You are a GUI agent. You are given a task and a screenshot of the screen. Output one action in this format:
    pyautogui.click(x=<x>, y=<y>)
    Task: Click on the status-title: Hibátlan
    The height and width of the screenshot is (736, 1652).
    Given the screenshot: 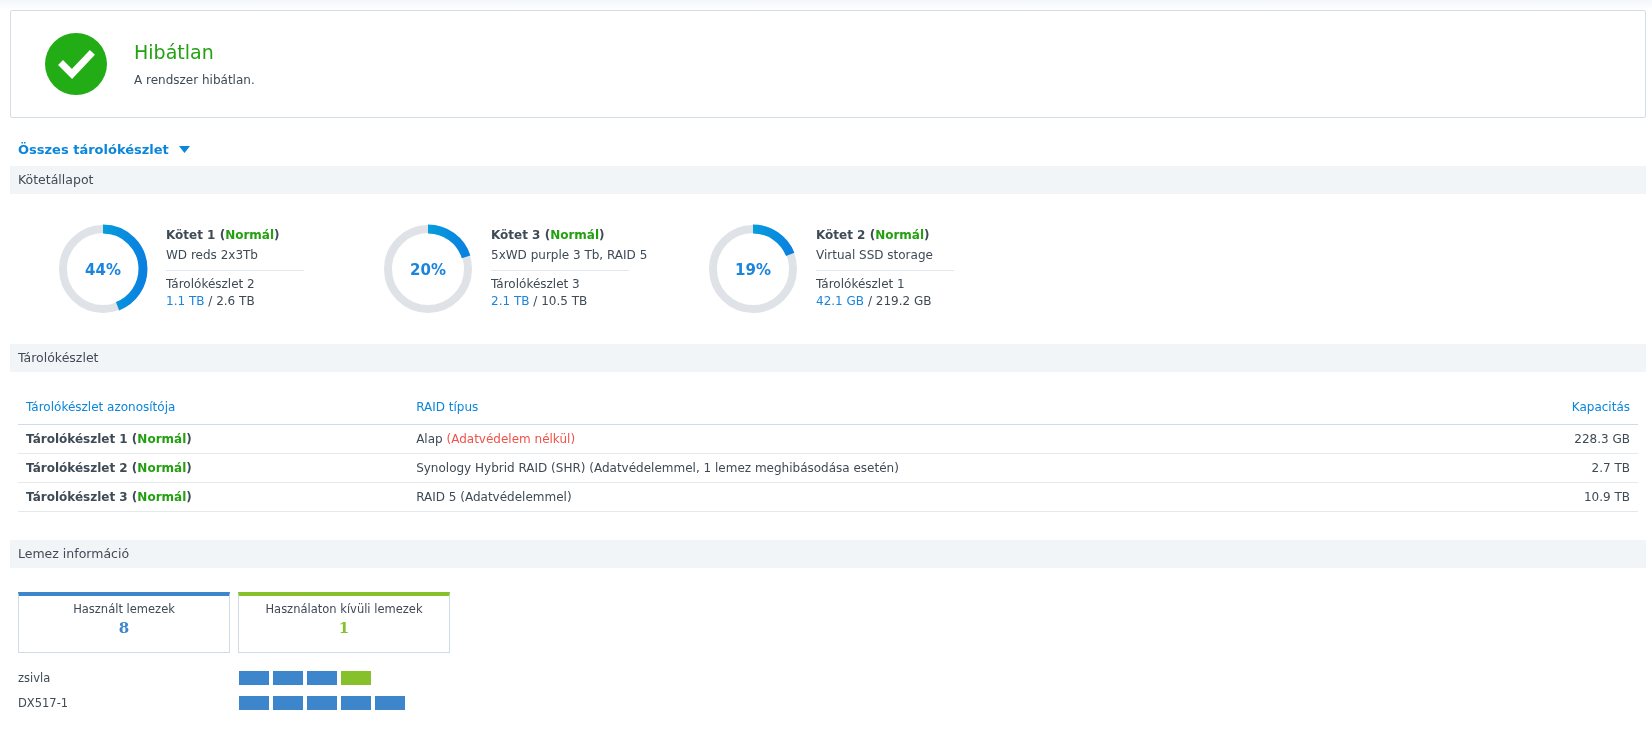 What is the action you would take?
    pyautogui.click(x=174, y=52)
    